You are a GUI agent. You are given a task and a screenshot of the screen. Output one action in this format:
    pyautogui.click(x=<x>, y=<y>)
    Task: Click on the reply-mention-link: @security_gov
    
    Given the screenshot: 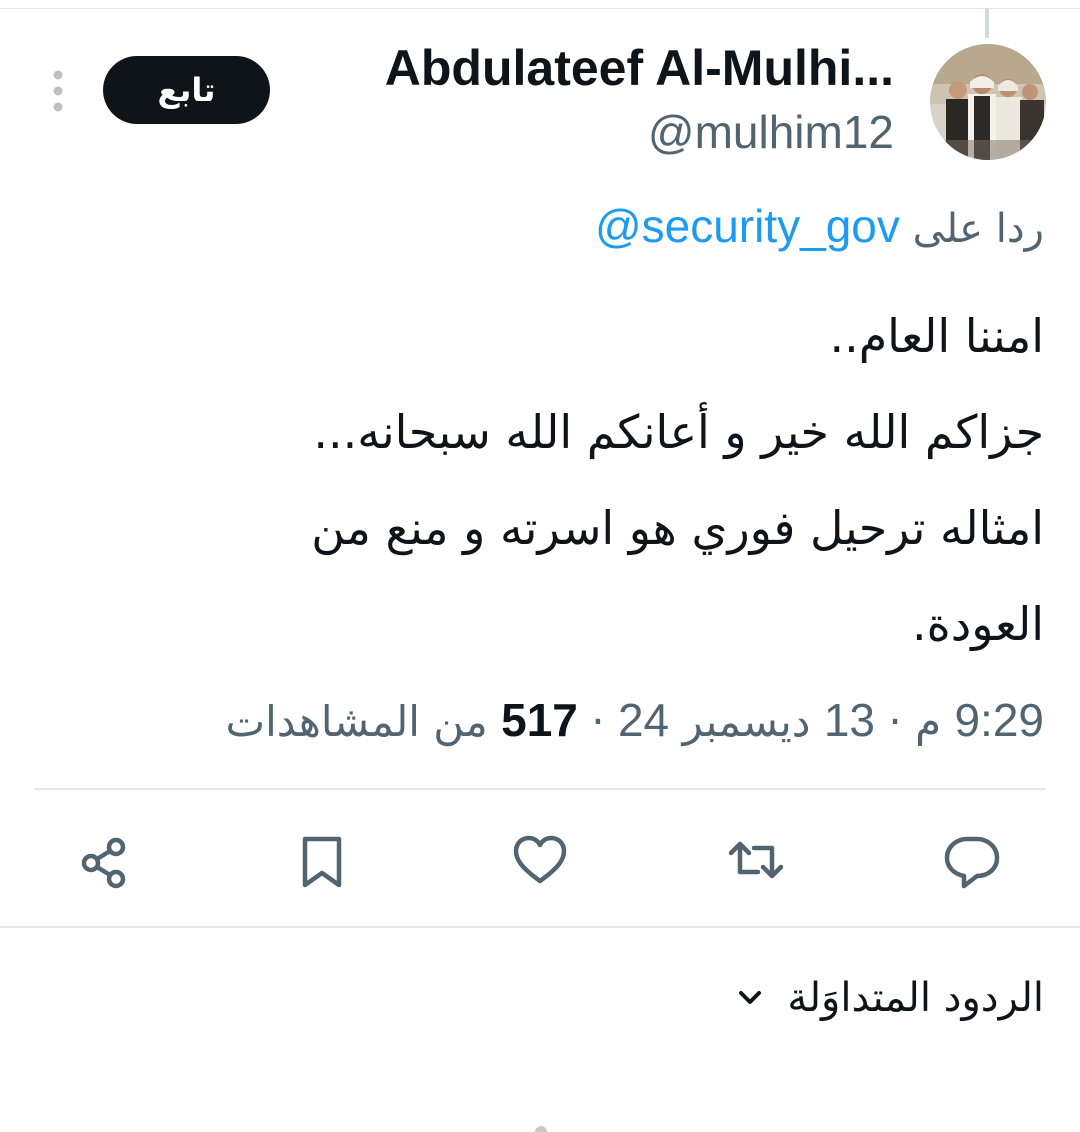 What is the action you would take?
    pyautogui.click(x=747, y=226)
    